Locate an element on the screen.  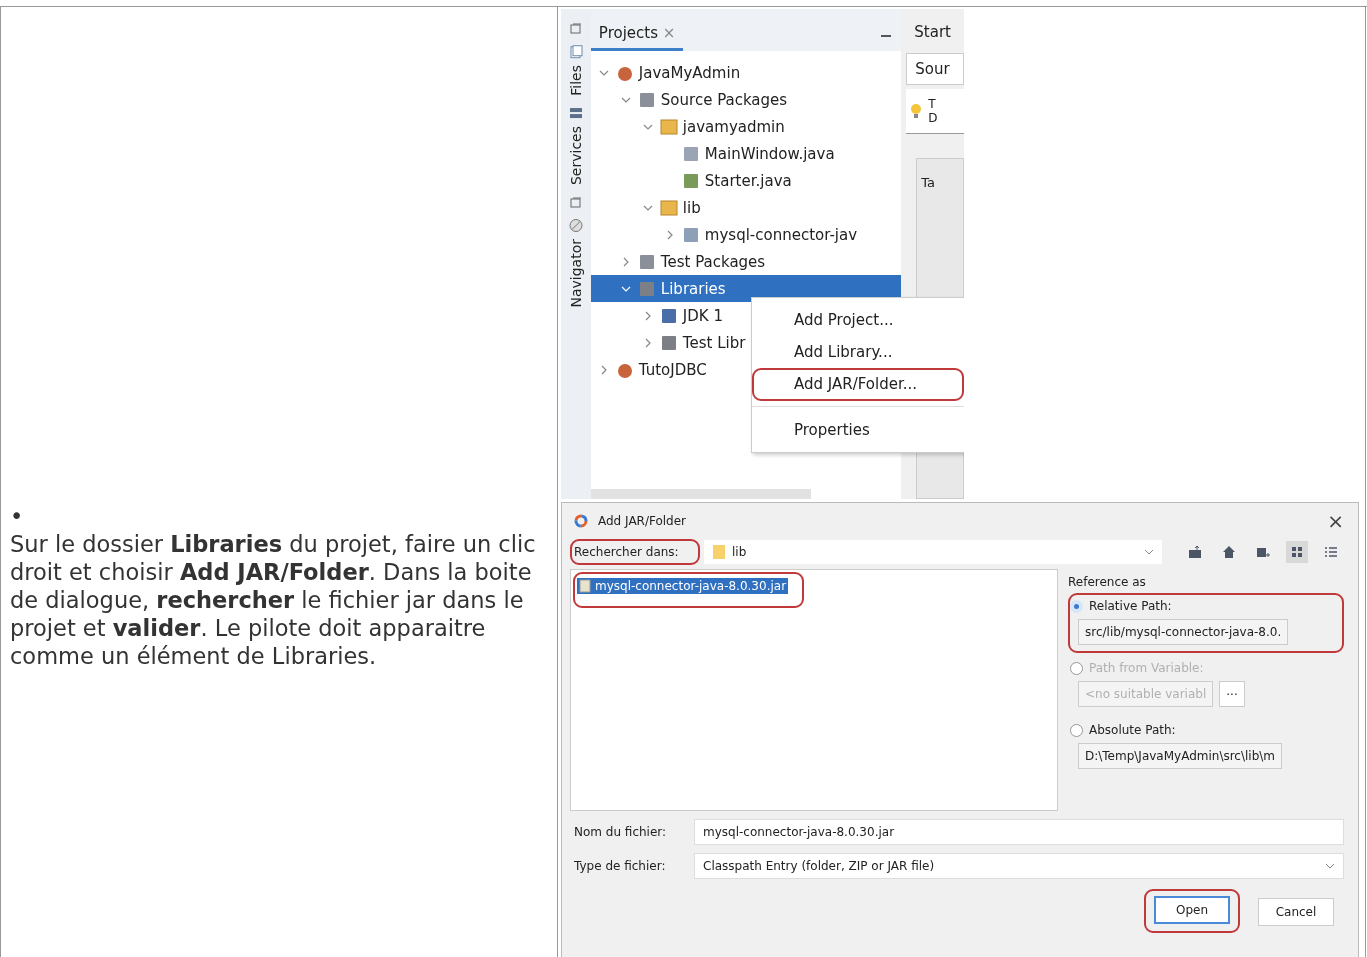
radio-option: Relative Path: is located at coordinates (1202, 606).